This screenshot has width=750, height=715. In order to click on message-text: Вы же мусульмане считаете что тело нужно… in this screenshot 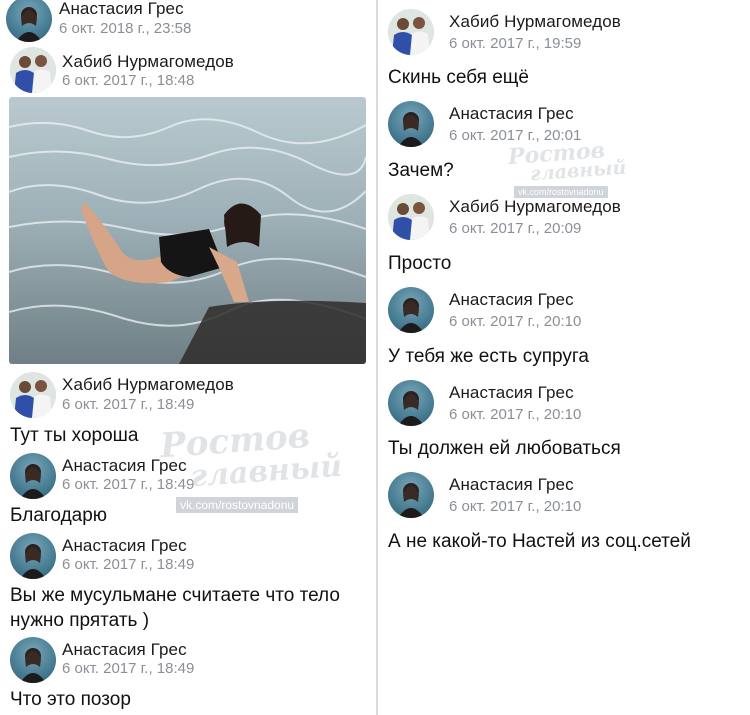, I will do `click(175, 608)`.